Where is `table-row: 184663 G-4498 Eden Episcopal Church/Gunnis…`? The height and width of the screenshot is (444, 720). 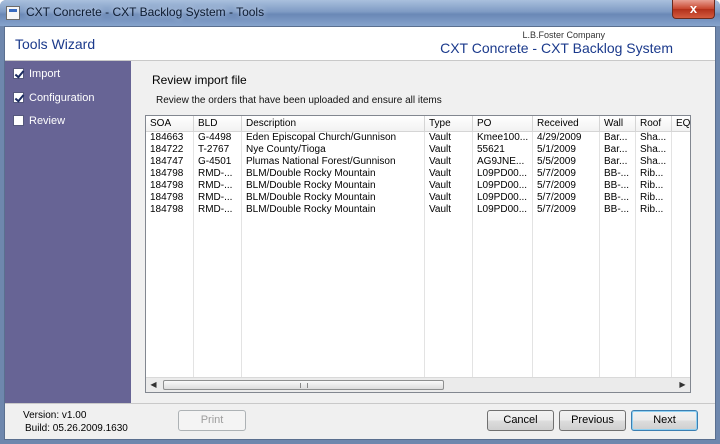
table-row: 184663 G-4498 Eden Episcopal Church/Gunnis… is located at coordinates (418, 138).